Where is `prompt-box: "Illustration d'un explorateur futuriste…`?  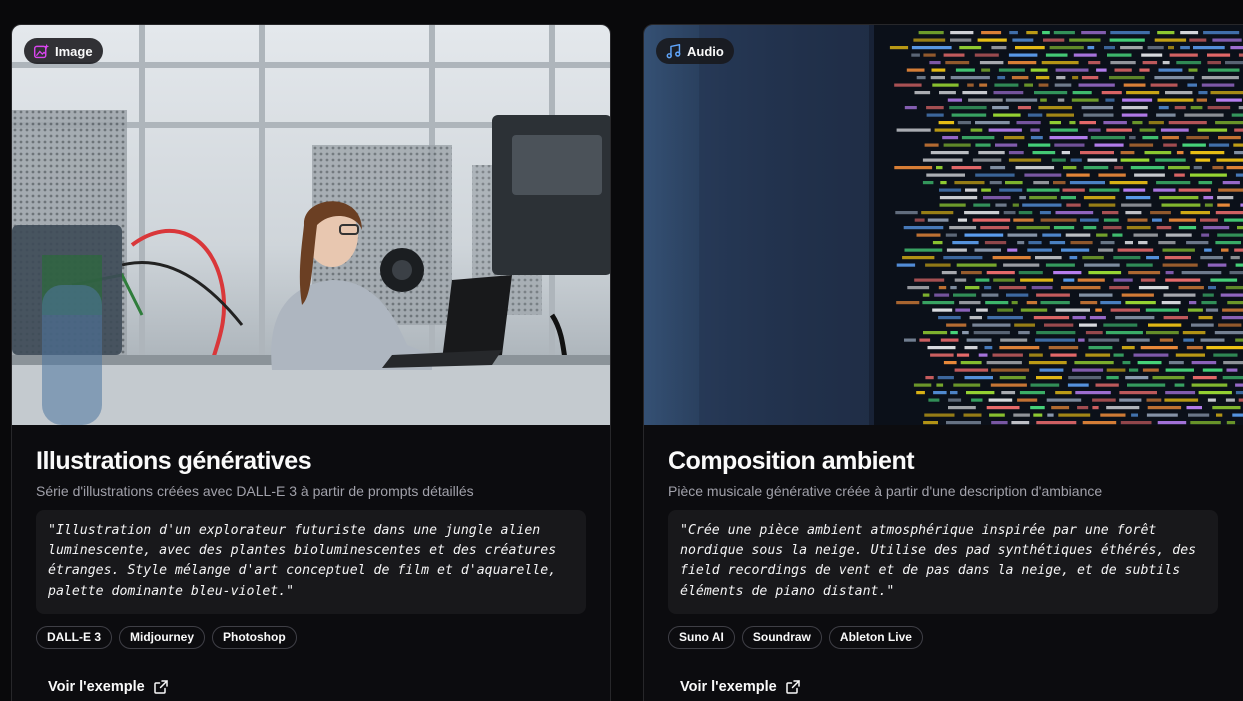 prompt-box: "Illustration d'un explorateur futuriste… is located at coordinates (311, 562).